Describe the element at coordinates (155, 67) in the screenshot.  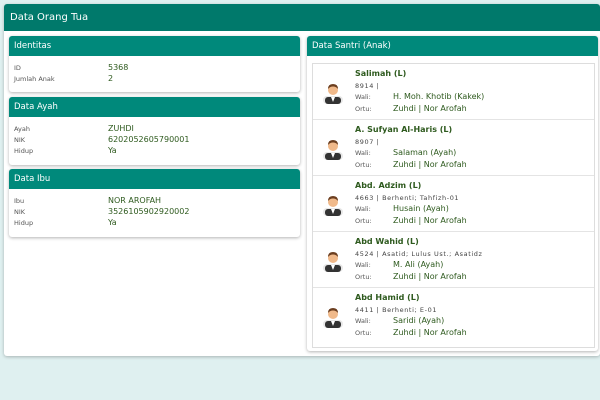
I see `id-row: ID 5368` at that location.